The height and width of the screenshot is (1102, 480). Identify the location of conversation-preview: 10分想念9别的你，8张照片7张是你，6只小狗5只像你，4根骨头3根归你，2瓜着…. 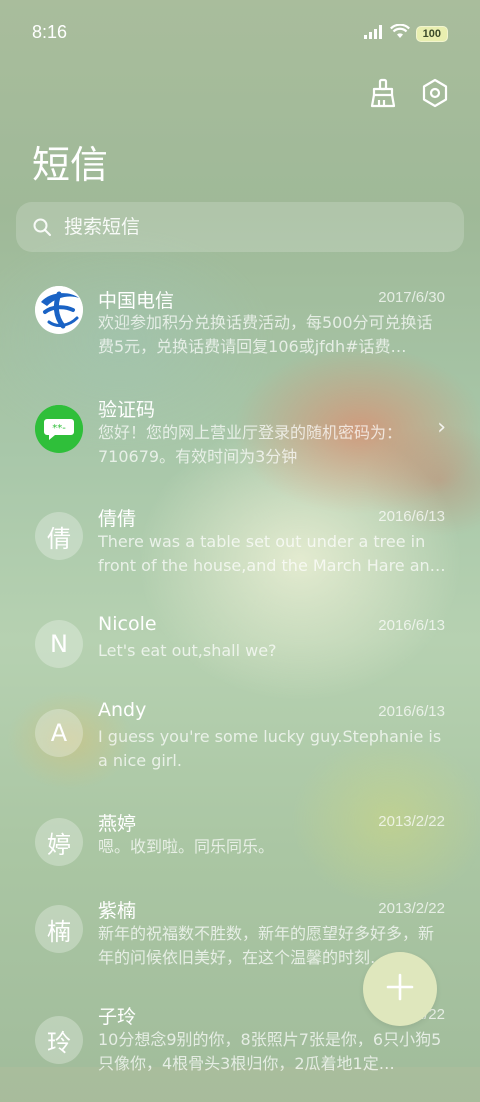
(270, 1051).